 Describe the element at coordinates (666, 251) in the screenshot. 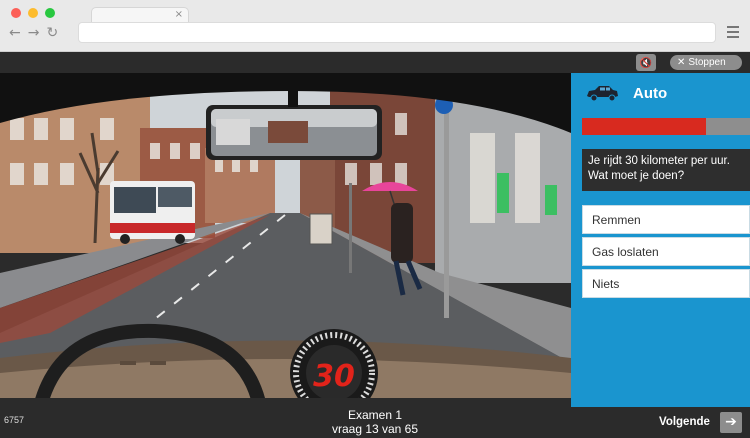

I see `answer-option-gas-loslaten: Gas loslaten` at that location.